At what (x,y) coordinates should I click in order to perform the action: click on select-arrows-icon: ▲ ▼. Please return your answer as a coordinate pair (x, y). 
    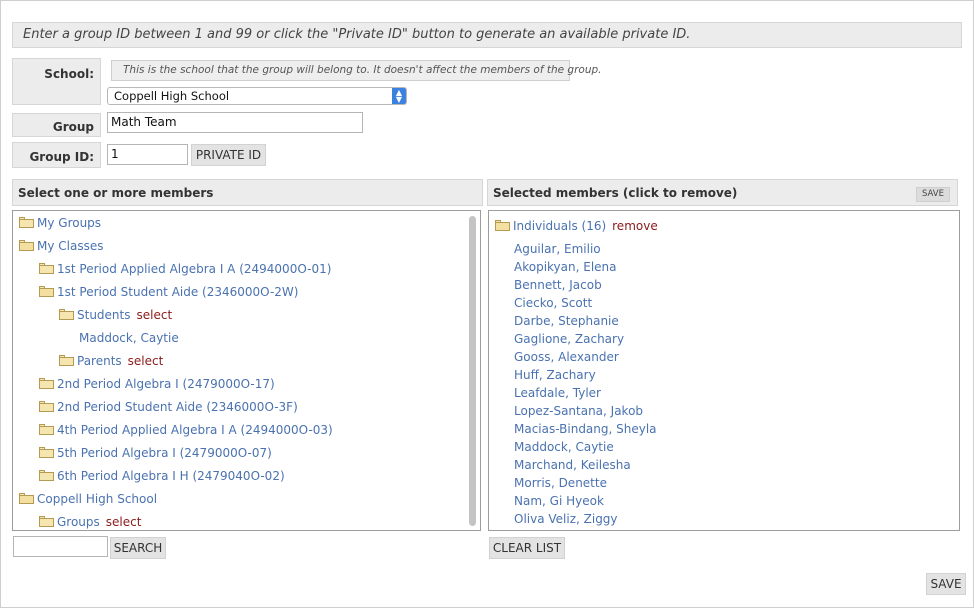
    Looking at the image, I should click on (399, 96).